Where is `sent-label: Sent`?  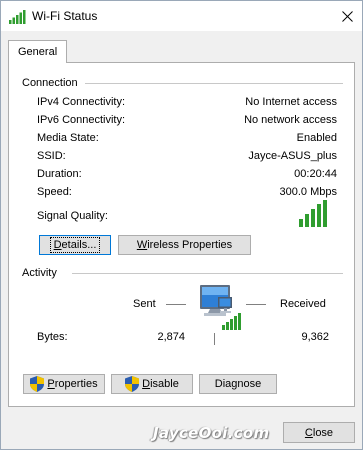 sent-label: Sent is located at coordinates (144, 304).